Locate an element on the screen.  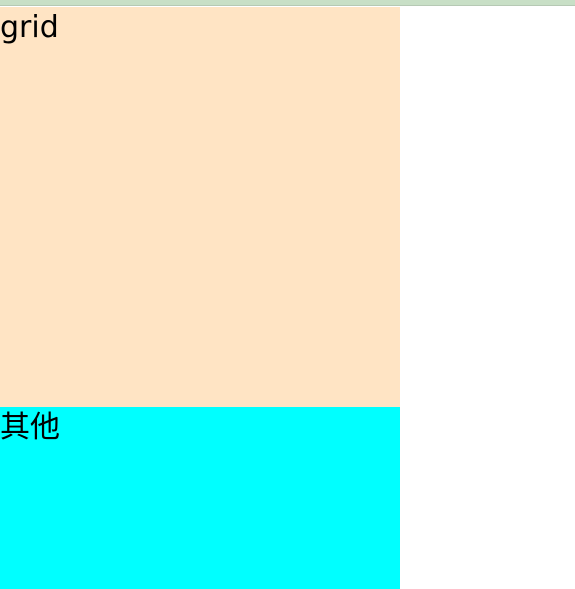
other-block-label: 其他 is located at coordinates (30, 427).